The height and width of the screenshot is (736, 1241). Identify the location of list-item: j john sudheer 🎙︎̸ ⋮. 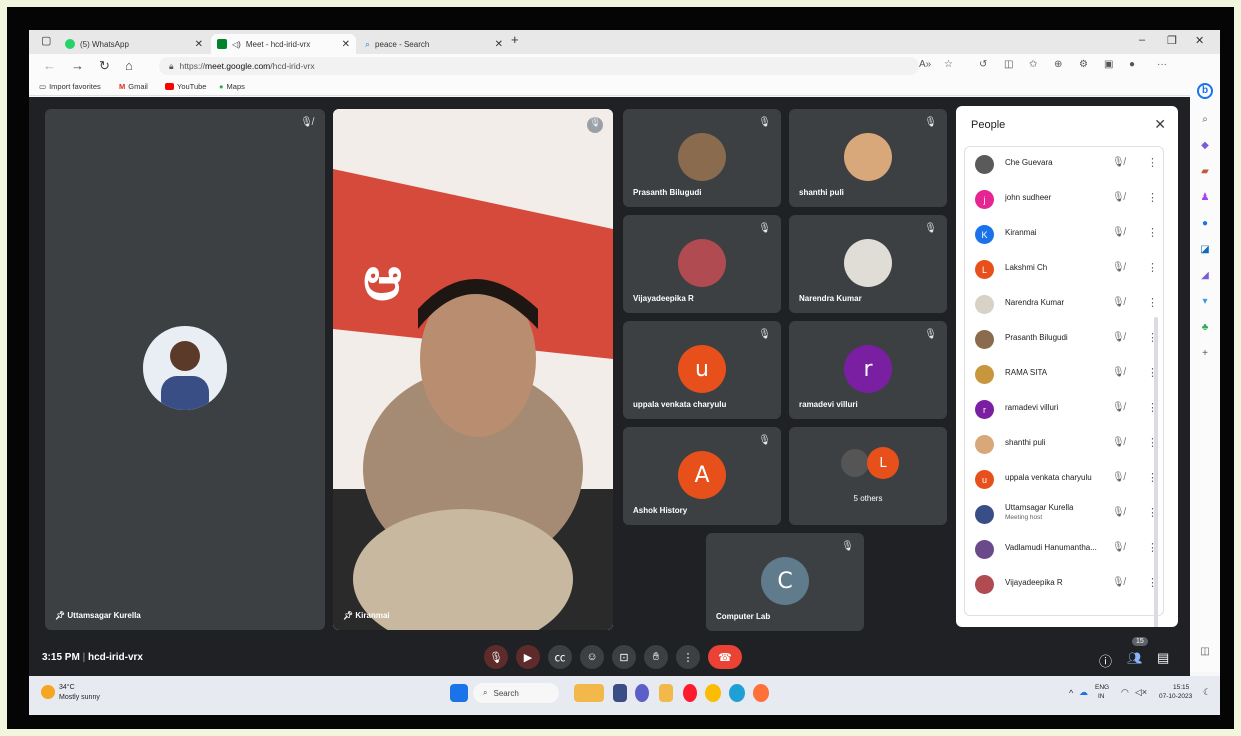
(1064, 199).